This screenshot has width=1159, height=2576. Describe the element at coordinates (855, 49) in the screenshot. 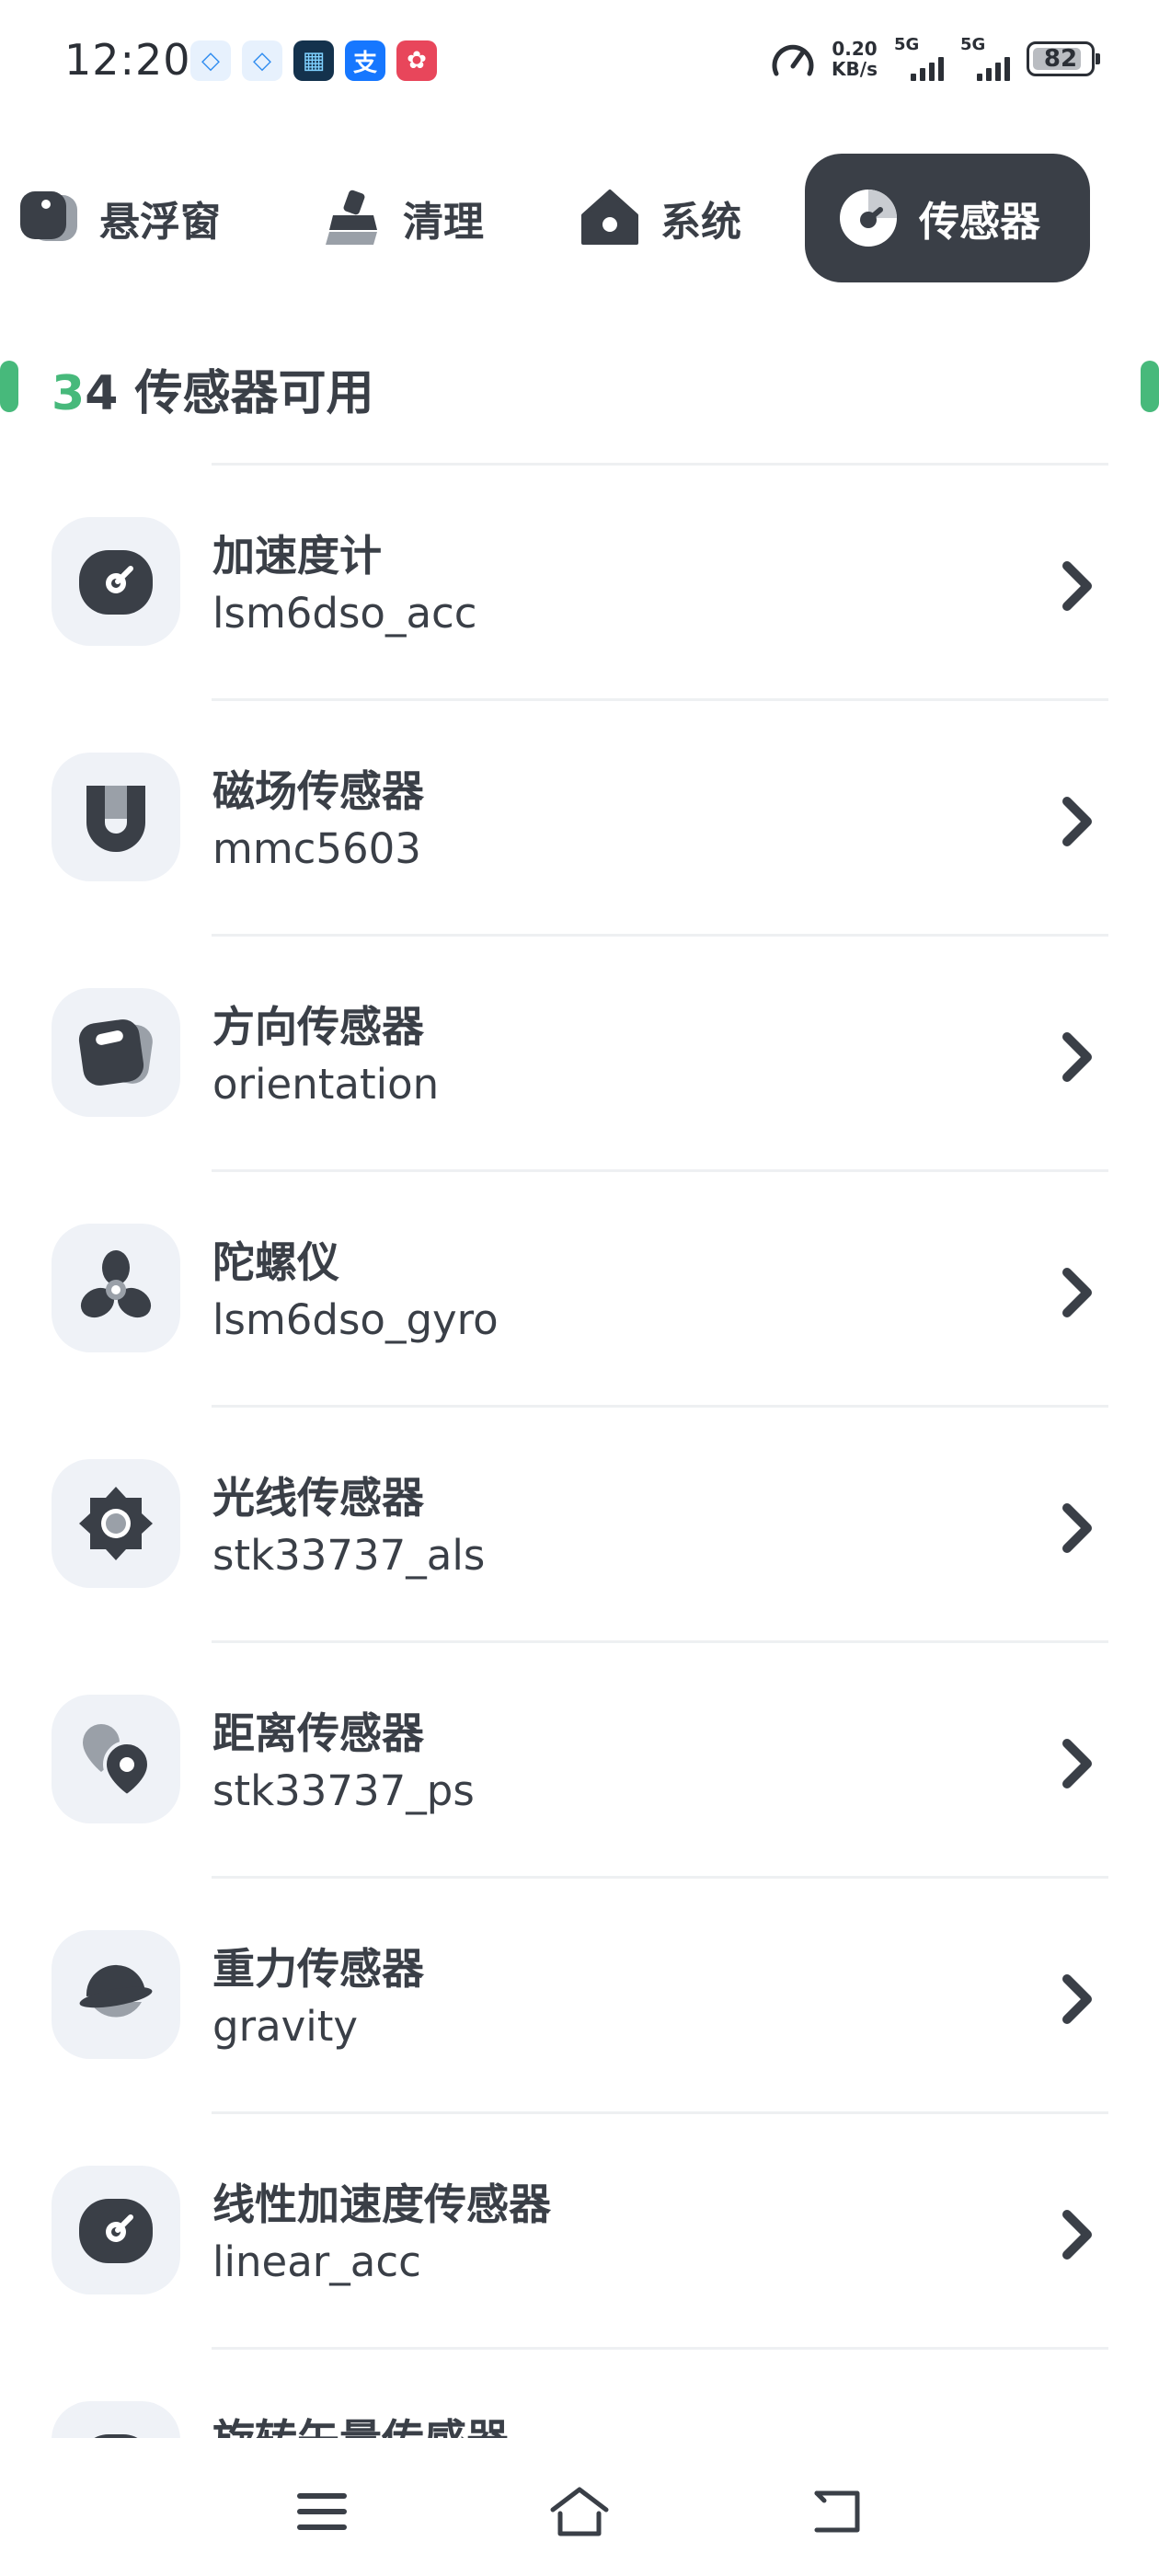

I see `network-speed-value: 0.20` at that location.